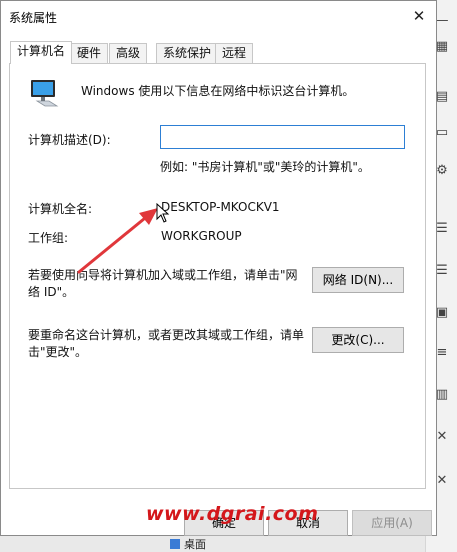 Image resolution: width=457 pixels, height=552 pixels. Describe the element at coordinates (218, 91) in the screenshot. I see `info-text: Windows 使用以下信息在网络中标识这台计算机。` at that location.